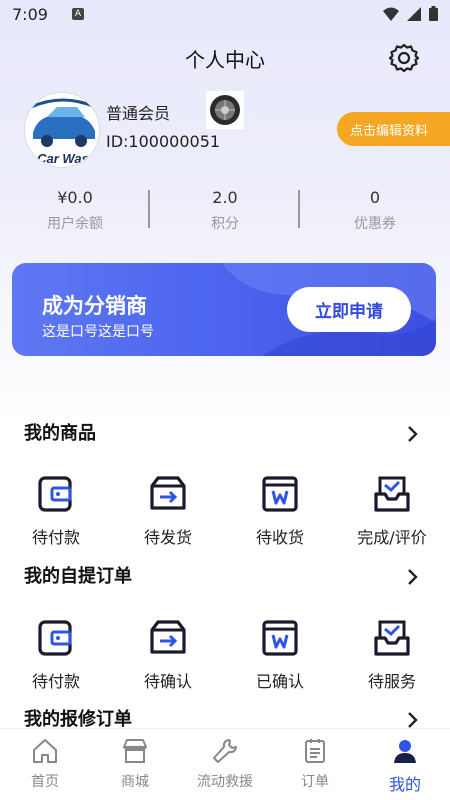 This screenshot has width=450, height=800. Describe the element at coordinates (78, 576) in the screenshot. I see `section-title: 我的自提订单` at that location.